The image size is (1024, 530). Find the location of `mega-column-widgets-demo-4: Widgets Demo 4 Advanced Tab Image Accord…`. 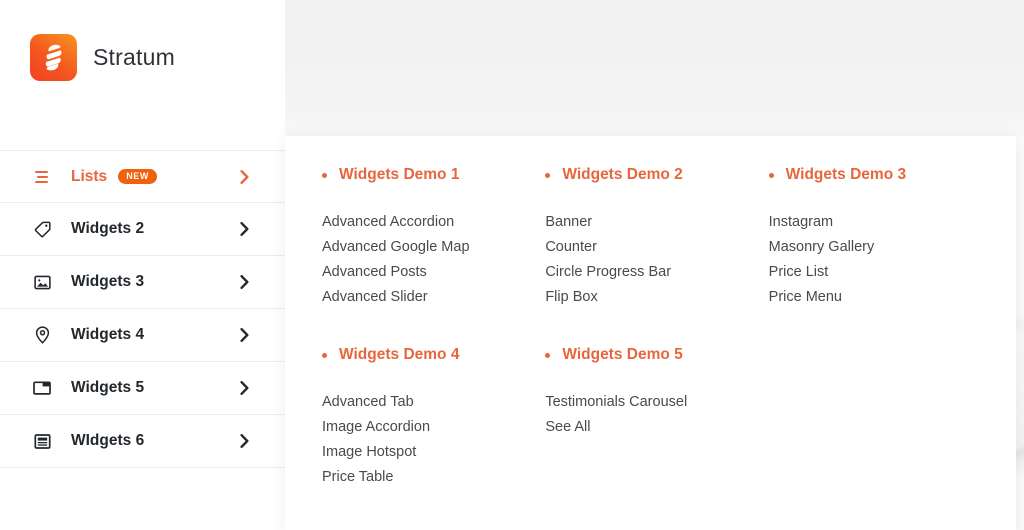

mega-column-widgets-demo-4: Widgets Demo 4 Advanced Tab Image Accord… is located at coordinates (433, 418).